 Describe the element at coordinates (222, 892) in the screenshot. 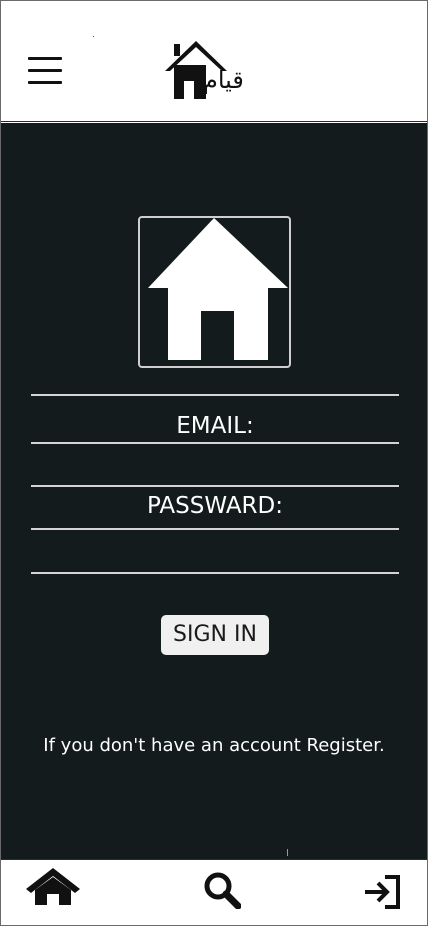

I see `nav-search-icon` at that location.